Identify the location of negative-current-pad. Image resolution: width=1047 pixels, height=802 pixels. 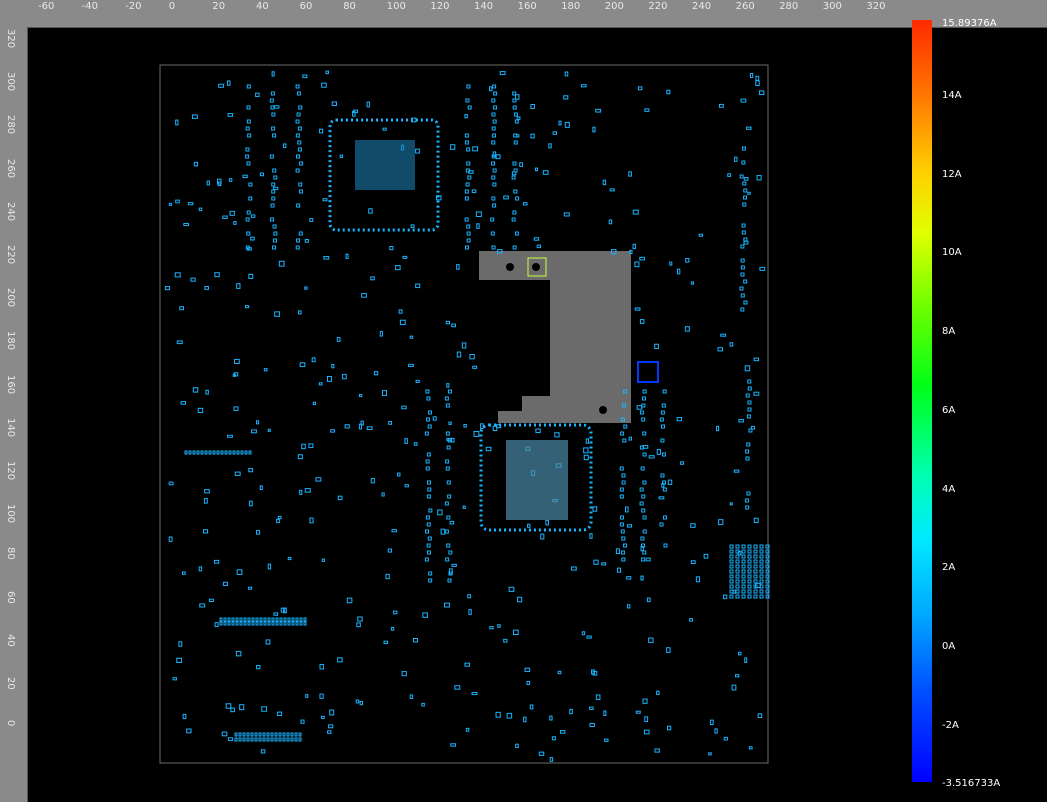
(648, 372).